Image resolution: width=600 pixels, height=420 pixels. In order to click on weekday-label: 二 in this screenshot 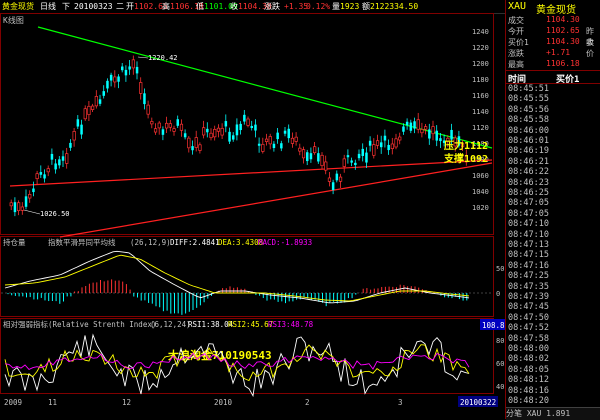, I will do `click(120, 6)`.